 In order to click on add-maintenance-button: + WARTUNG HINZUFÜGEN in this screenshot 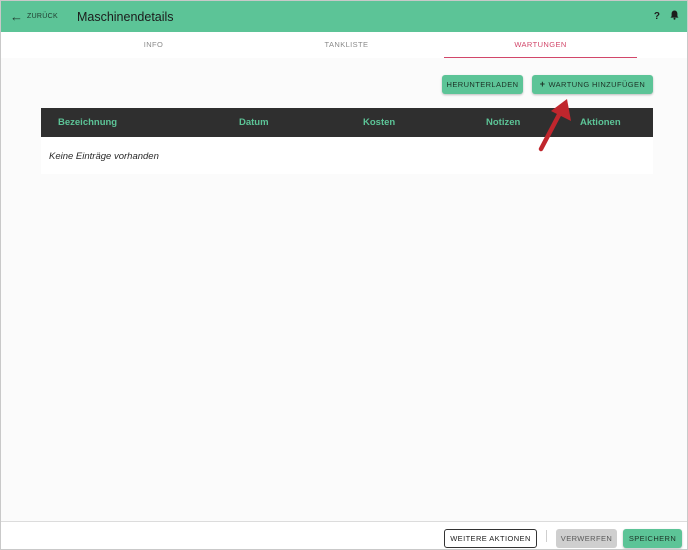, I will do `click(592, 84)`.